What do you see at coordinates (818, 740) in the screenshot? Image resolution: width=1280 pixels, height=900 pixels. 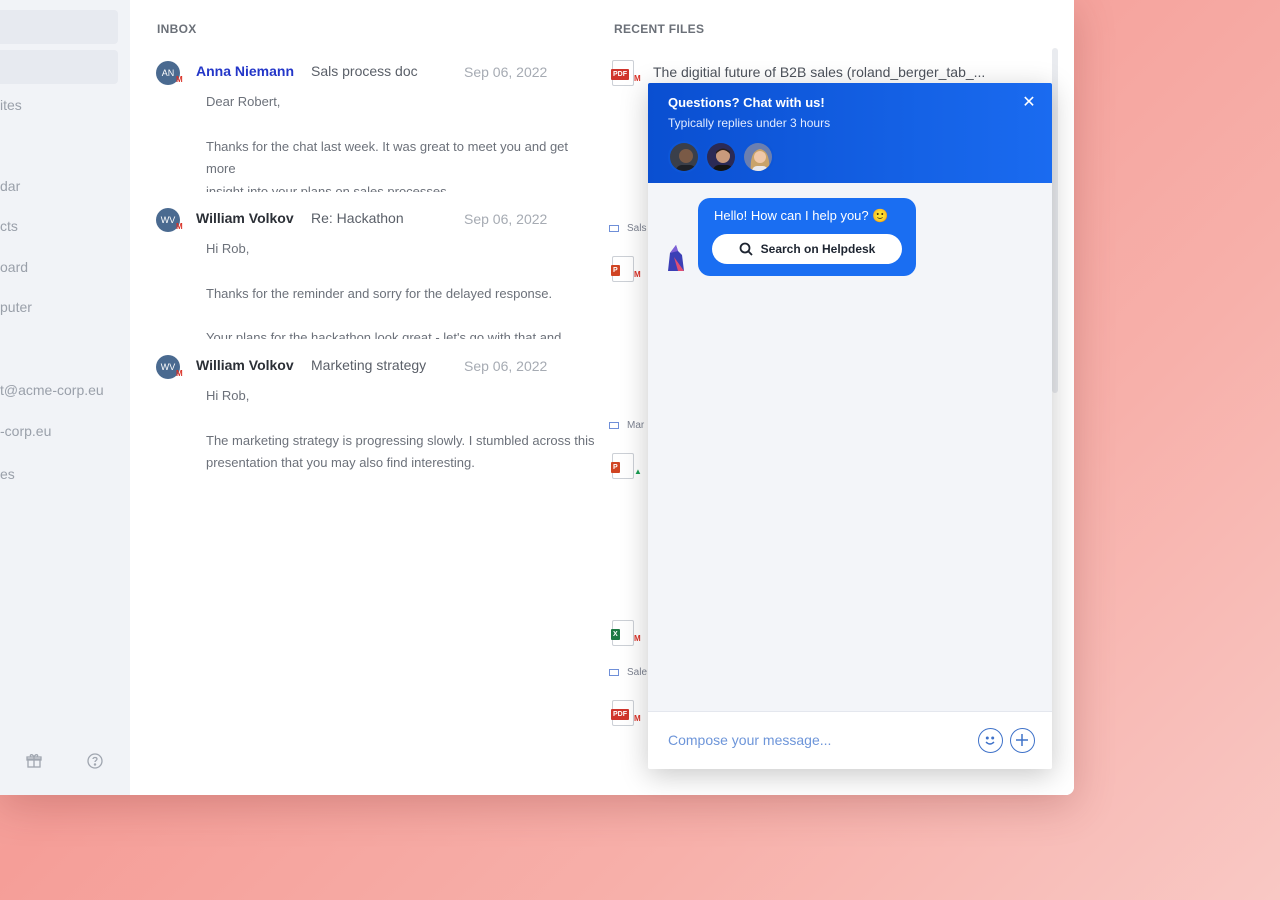 I see `compose-message-input` at bounding box center [818, 740].